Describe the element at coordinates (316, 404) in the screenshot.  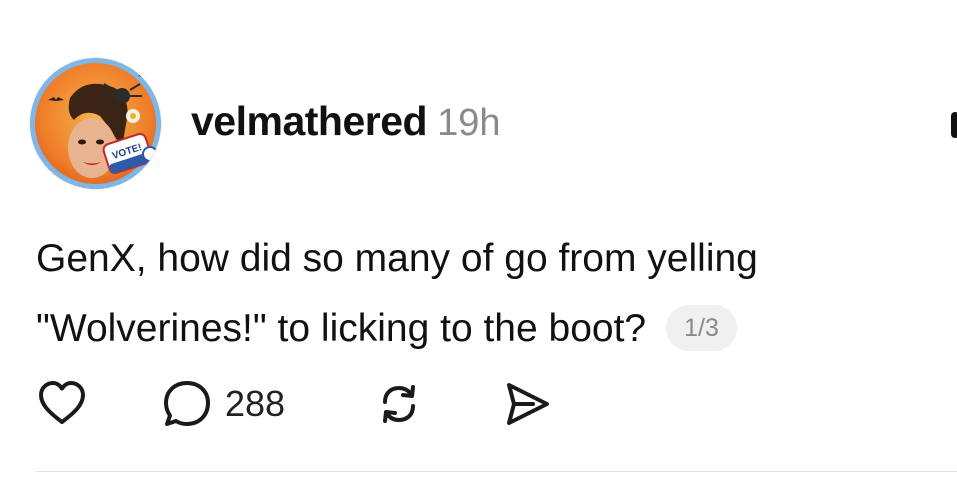
I see `action-bar: 288` at that location.